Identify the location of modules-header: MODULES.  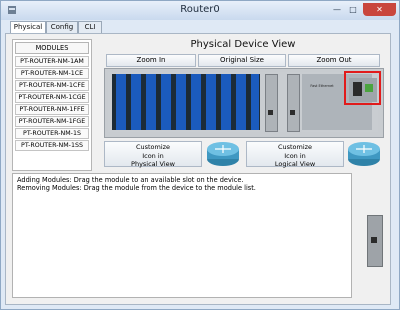
(52, 48).